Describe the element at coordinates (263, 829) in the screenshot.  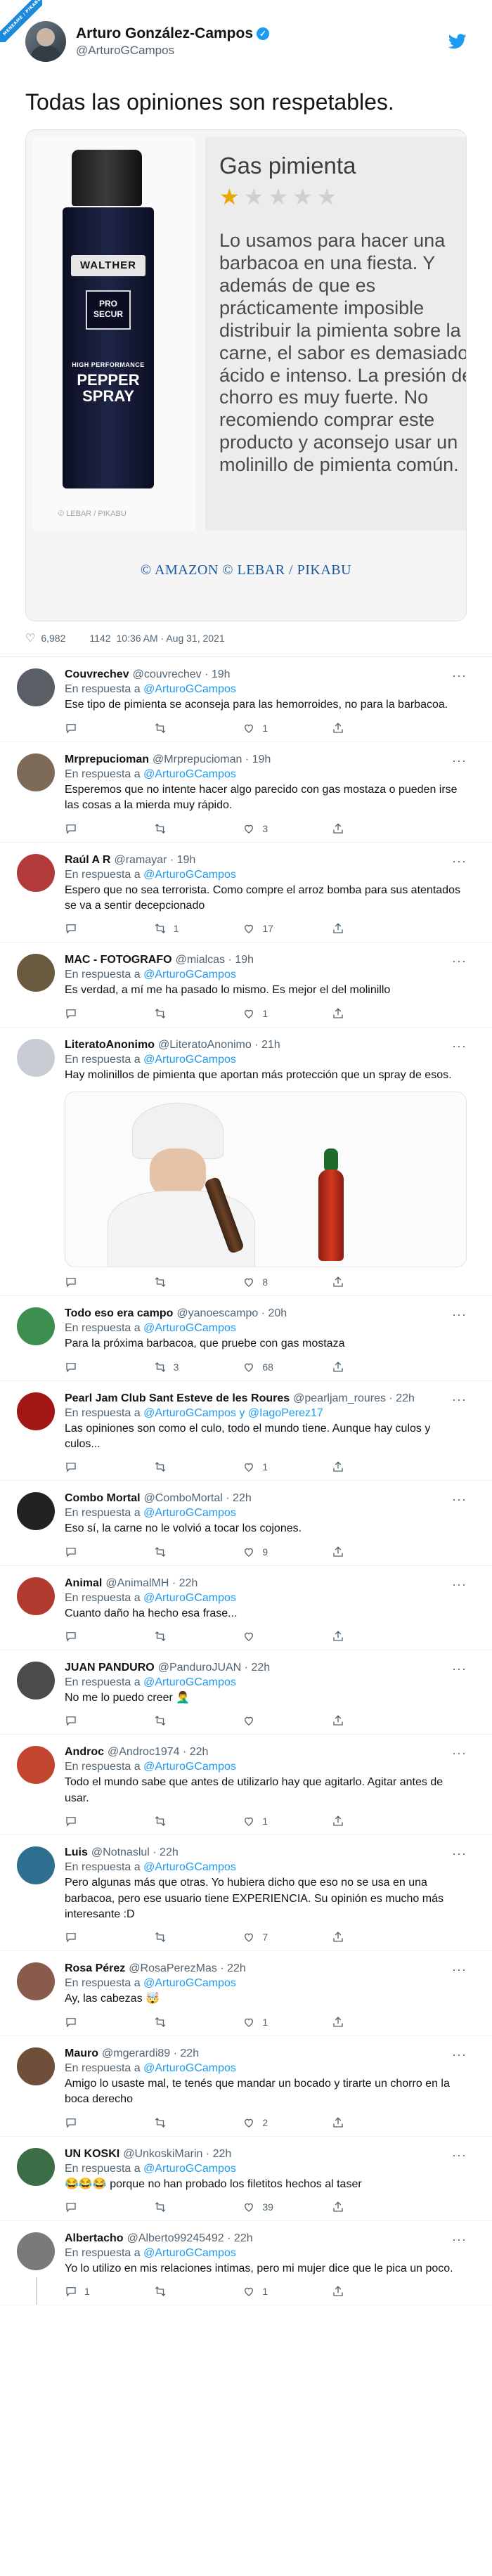
I see `like-action: 3` at that location.